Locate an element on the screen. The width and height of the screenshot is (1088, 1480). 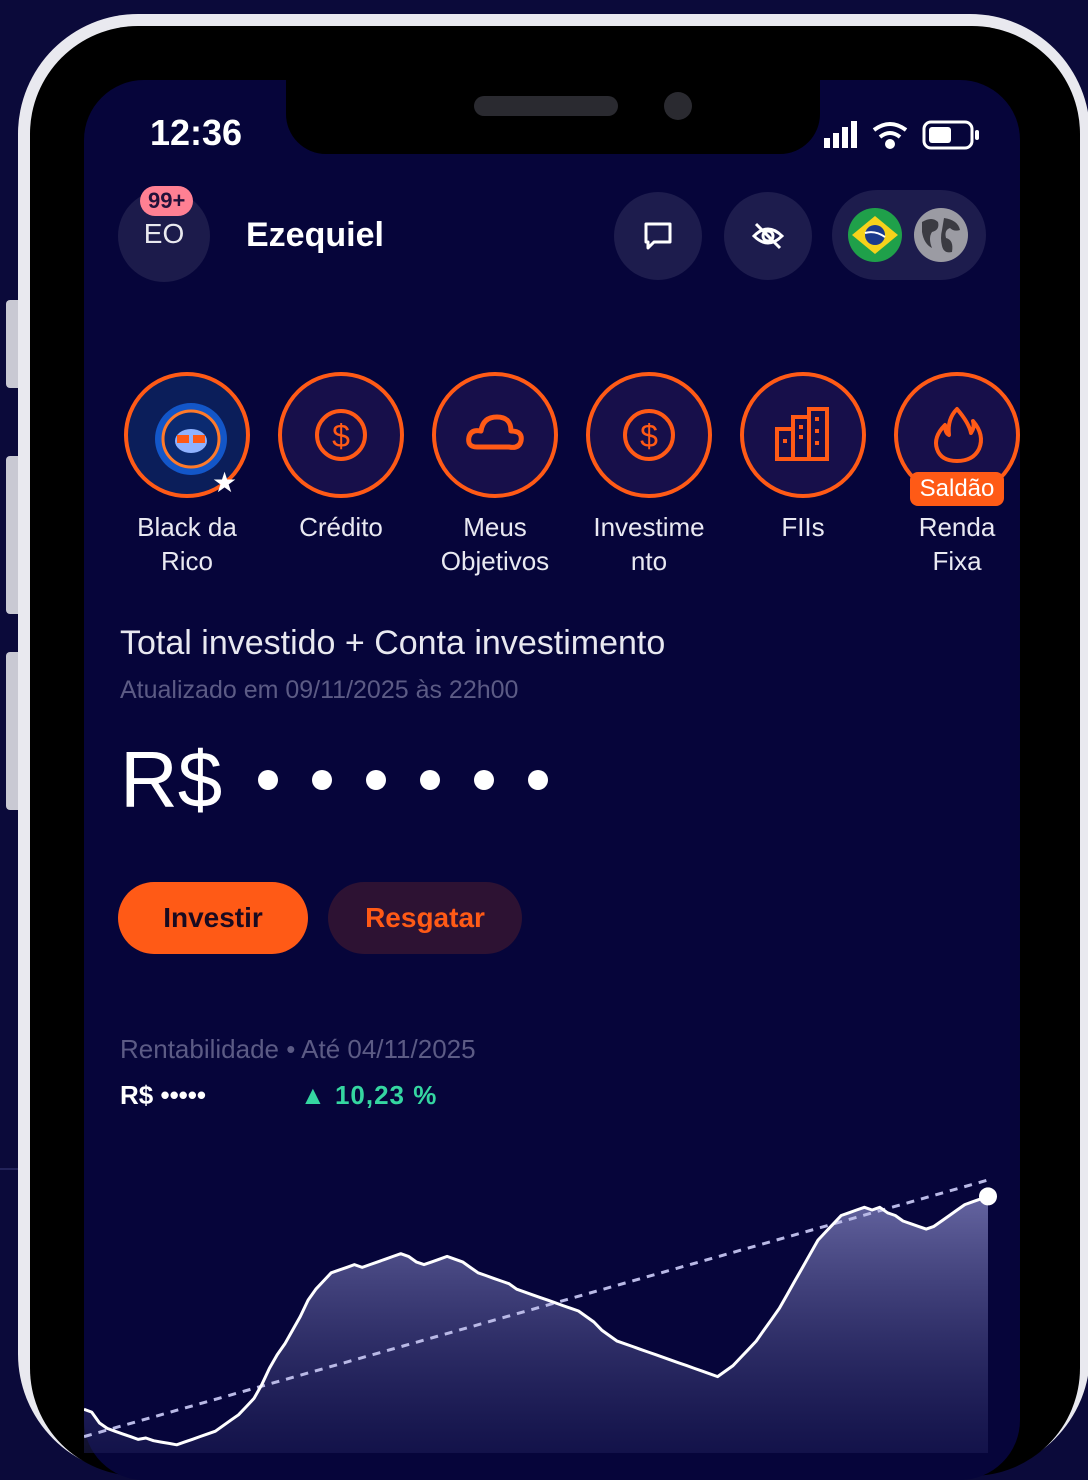
redeem-button: Resgatar is located at coordinates (425, 918).